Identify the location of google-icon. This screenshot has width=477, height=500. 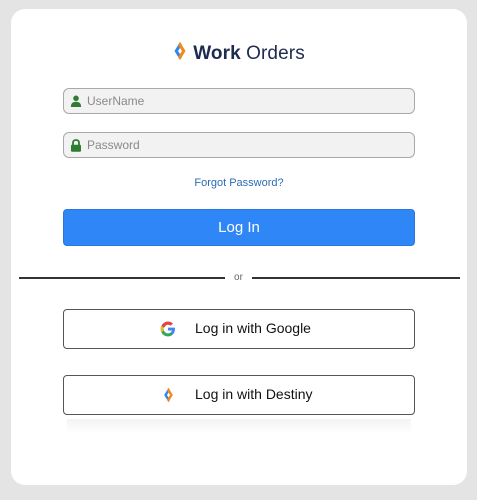
(168, 329).